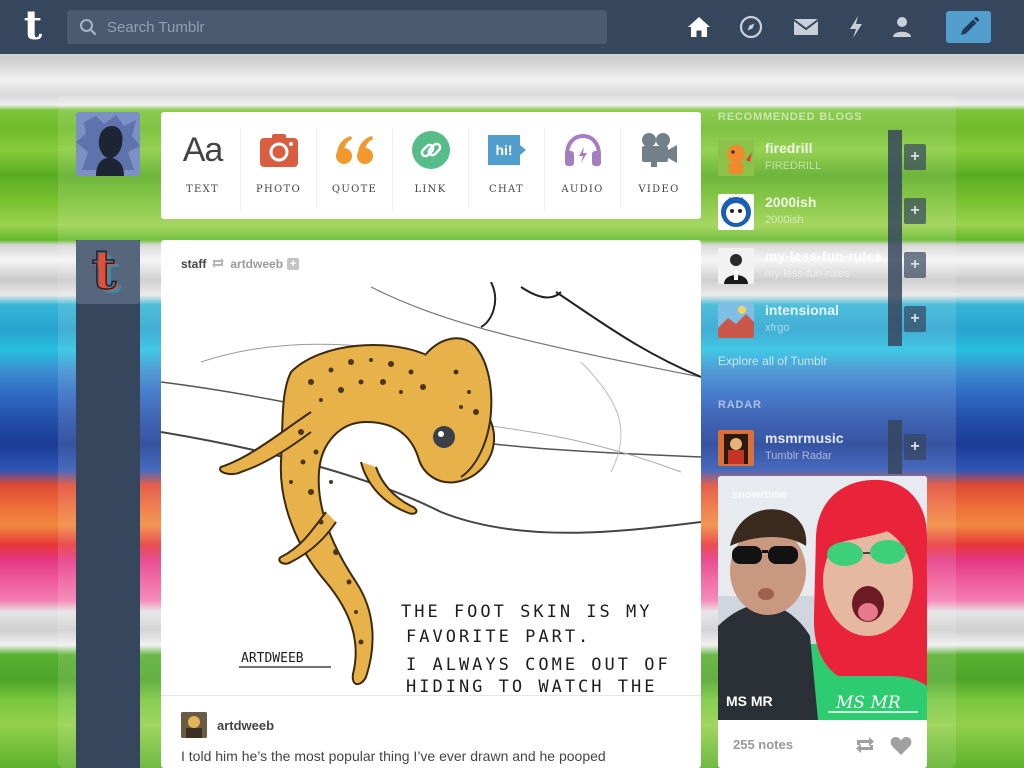 The image size is (1024, 768). Describe the element at coordinates (347, 27) in the screenshot. I see `search-input` at that location.